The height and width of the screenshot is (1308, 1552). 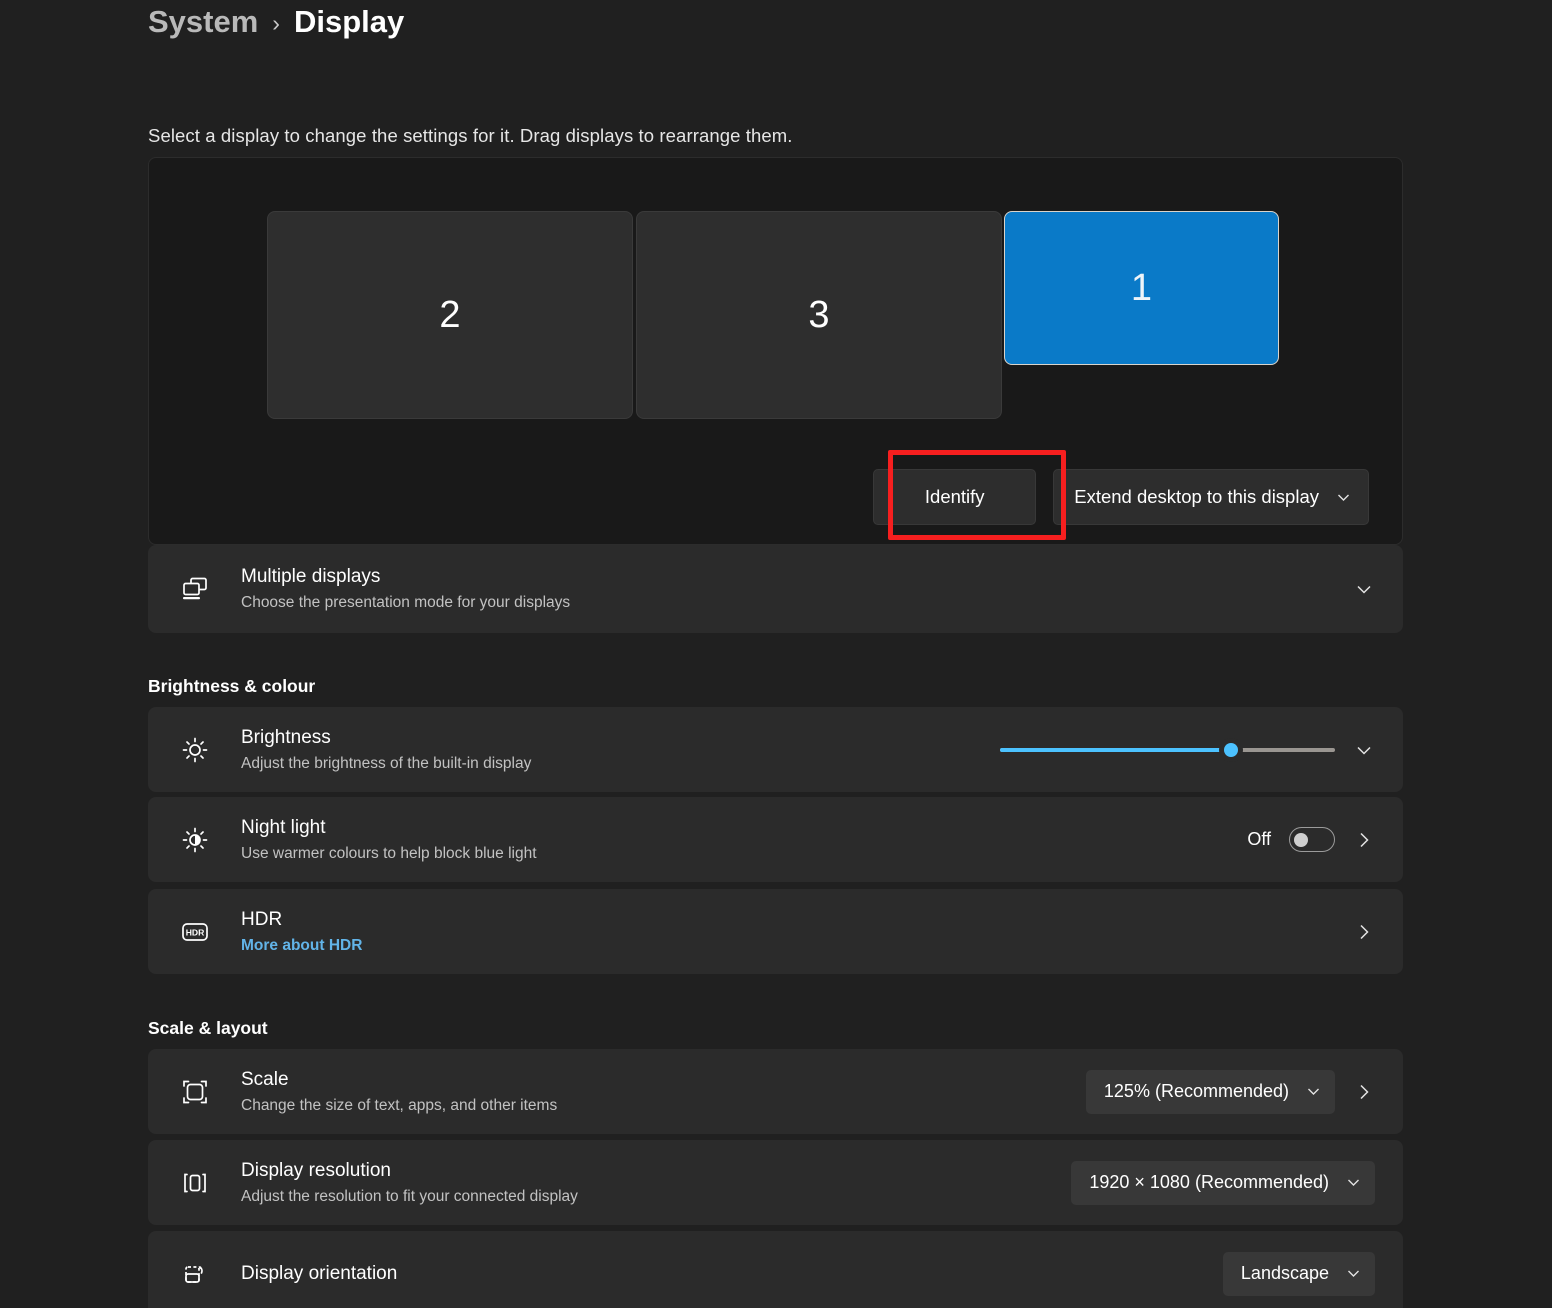 I want to click on night-light-state-label: Off, so click(x=1259, y=839).